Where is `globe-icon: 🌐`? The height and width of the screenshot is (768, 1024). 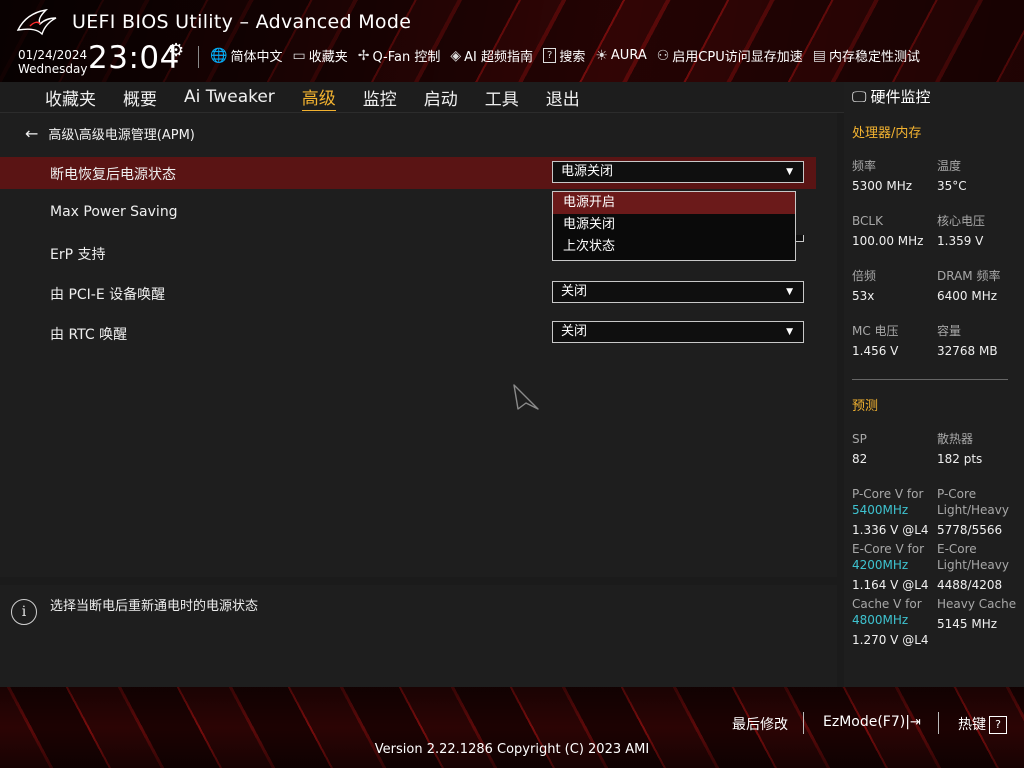
globe-icon: 🌐 is located at coordinates (219, 55).